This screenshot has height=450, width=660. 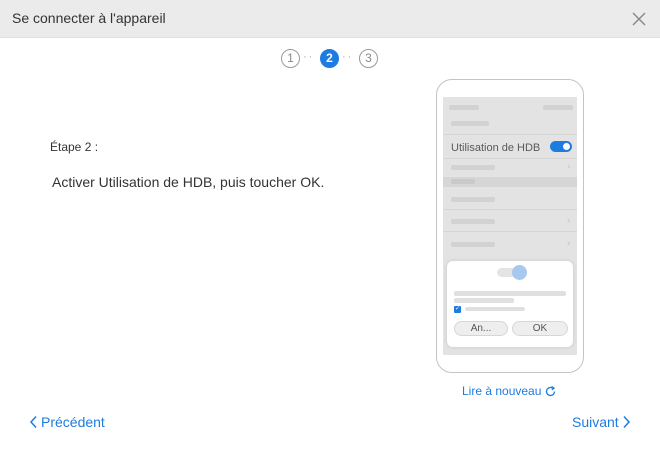 What do you see at coordinates (540, 328) in the screenshot?
I see `dialog-ok-button: OK` at bounding box center [540, 328].